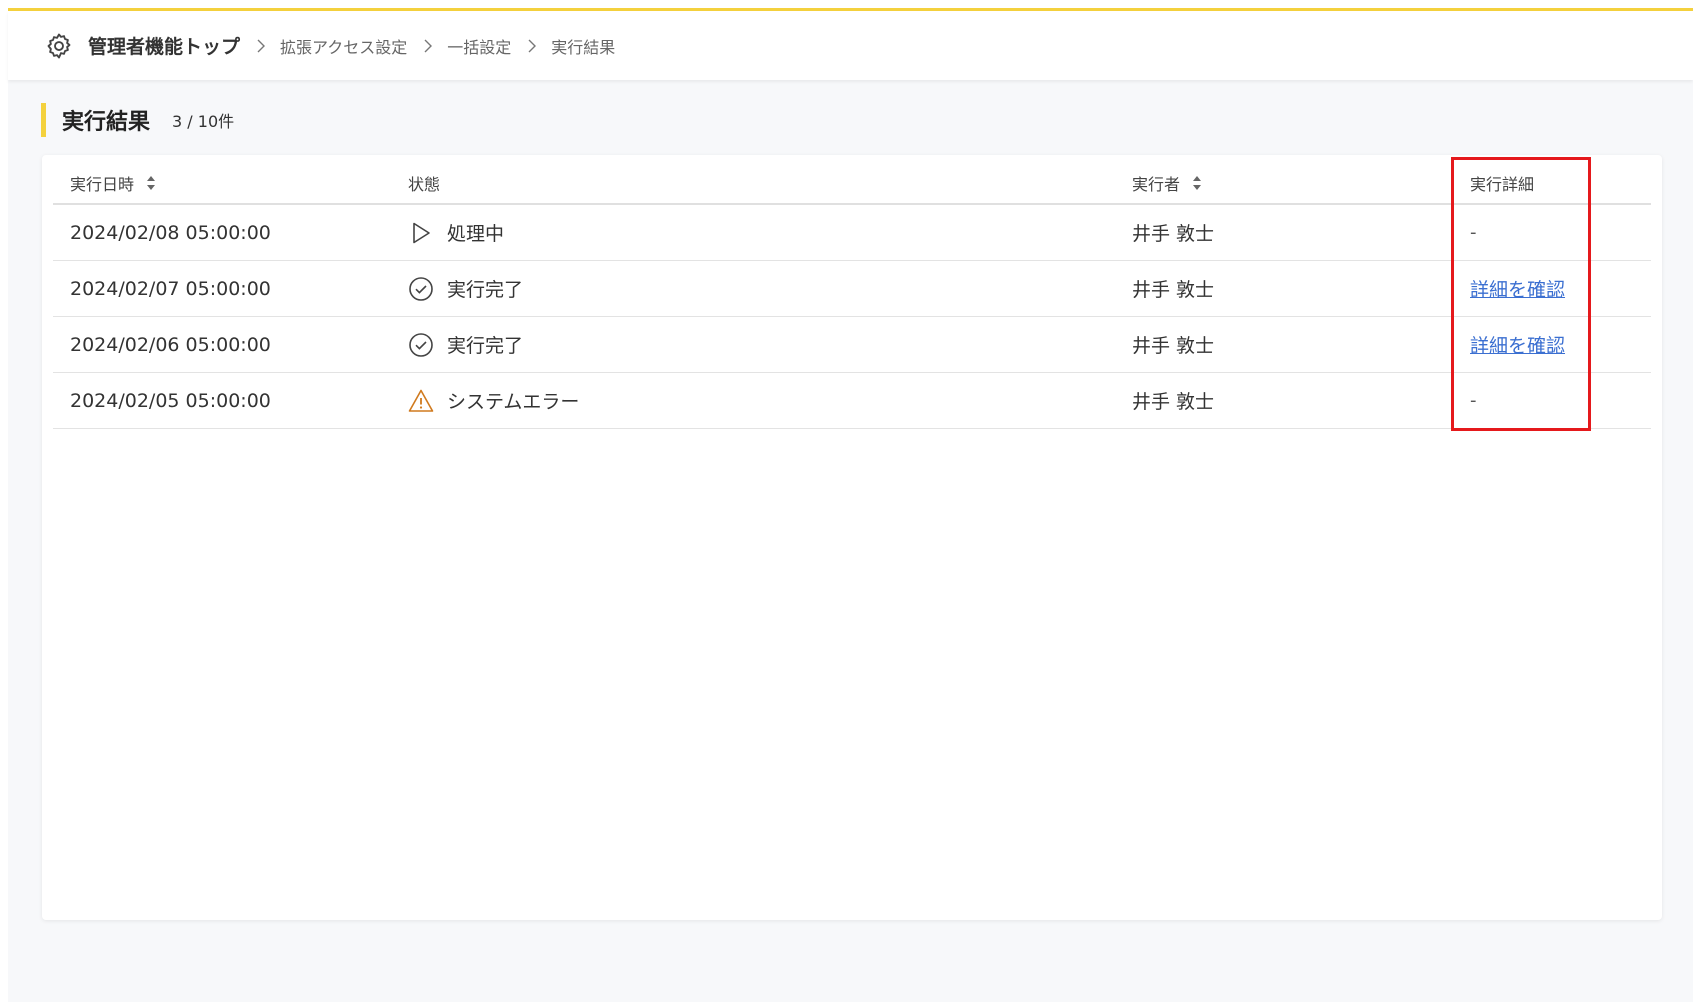 The height and width of the screenshot is (1002, 1693). Describe the element at coordinates (753, 232) in the screenshot. I see `cell-status: 処理中` at that location.